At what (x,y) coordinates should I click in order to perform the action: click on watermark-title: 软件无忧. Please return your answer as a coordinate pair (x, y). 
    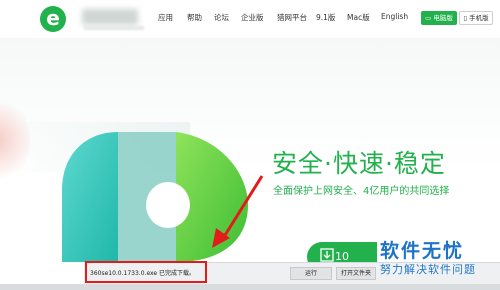
    Looking at the image, I should click on (422, 251).